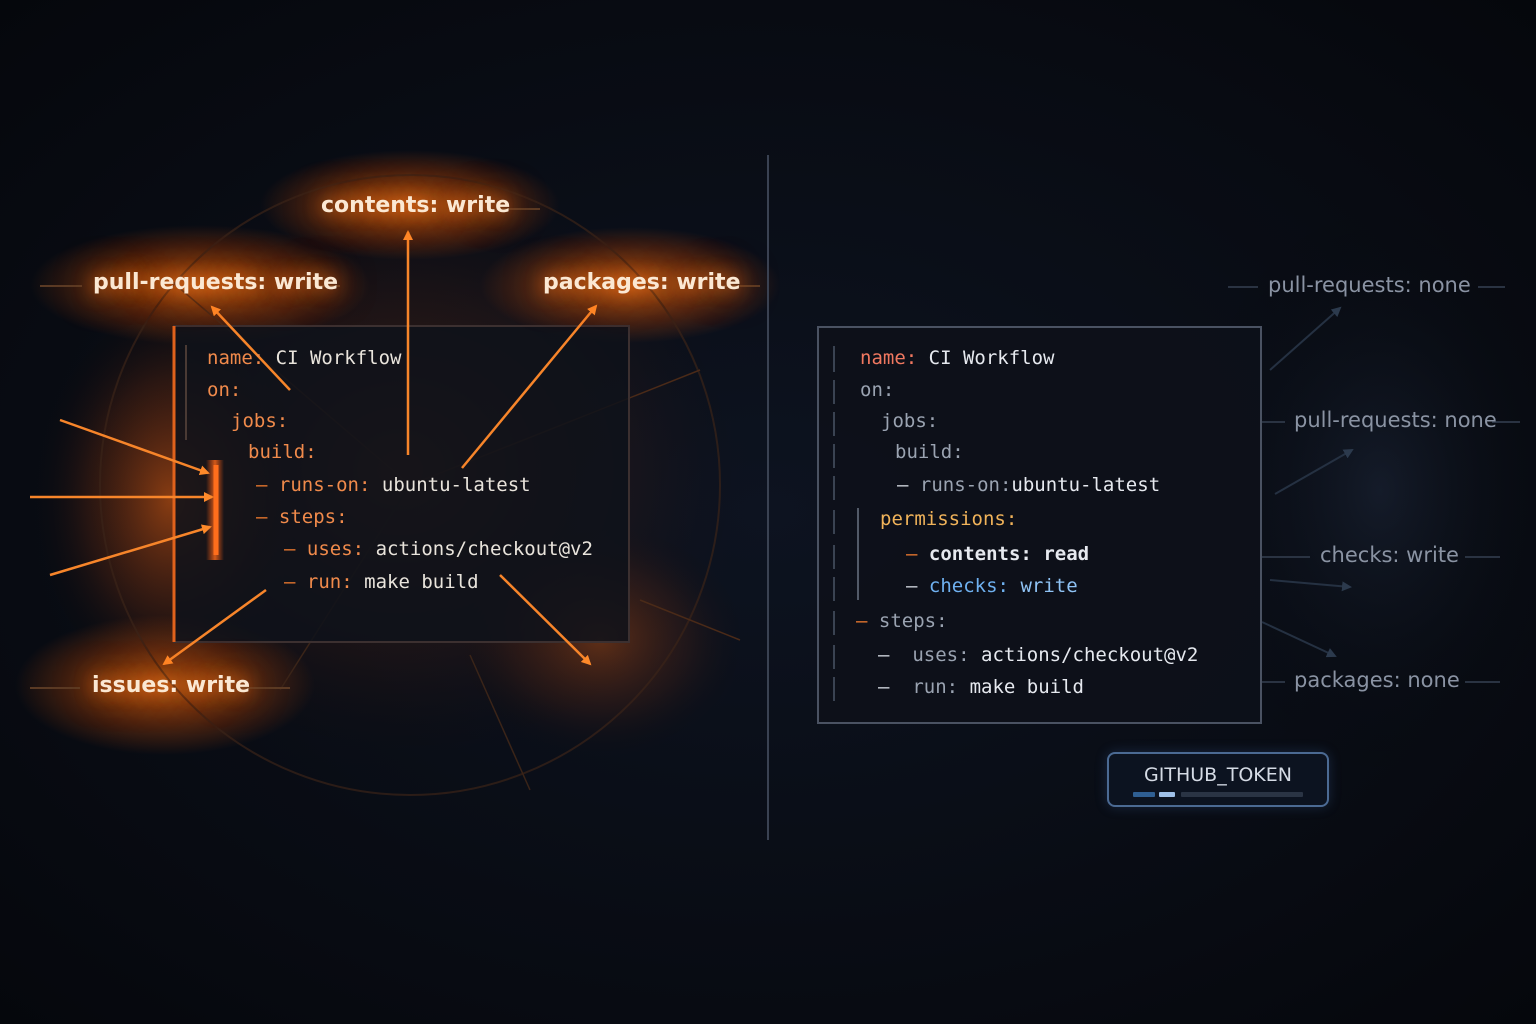 Image resolution: width=1536 pixels, height=1024 pixels. I want to click on left-val-runs-on: ubuntu-latest, so click(456, 485).